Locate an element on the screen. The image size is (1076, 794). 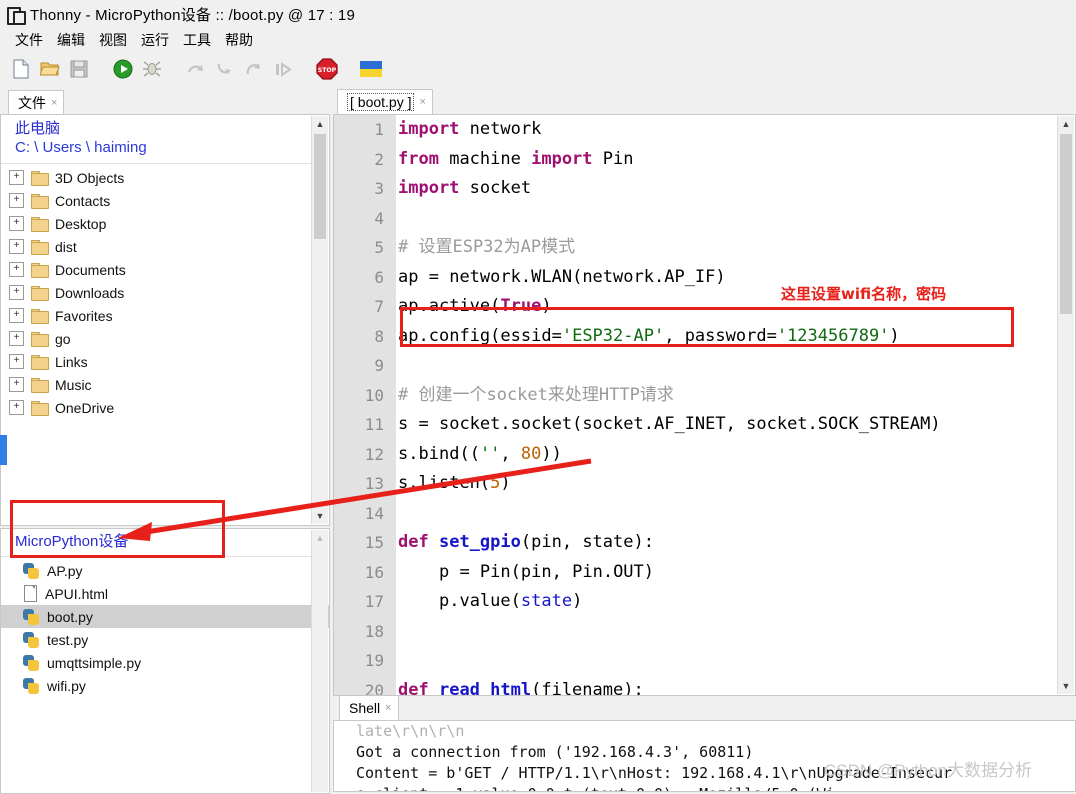
file-tree-item: + Links is located at coordinates (165, 361).